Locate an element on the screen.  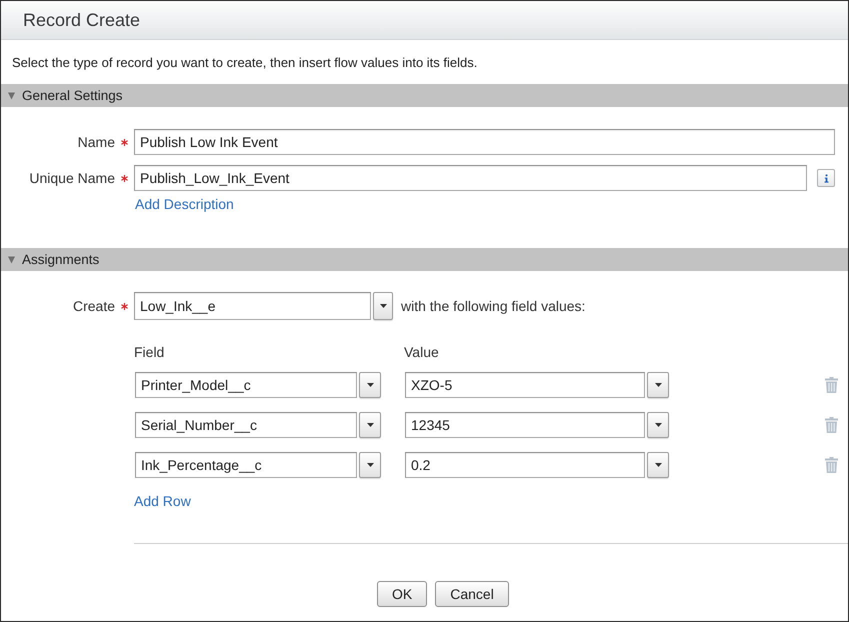
field-select: Printer_Model__c is located at coordinates (246, 385).